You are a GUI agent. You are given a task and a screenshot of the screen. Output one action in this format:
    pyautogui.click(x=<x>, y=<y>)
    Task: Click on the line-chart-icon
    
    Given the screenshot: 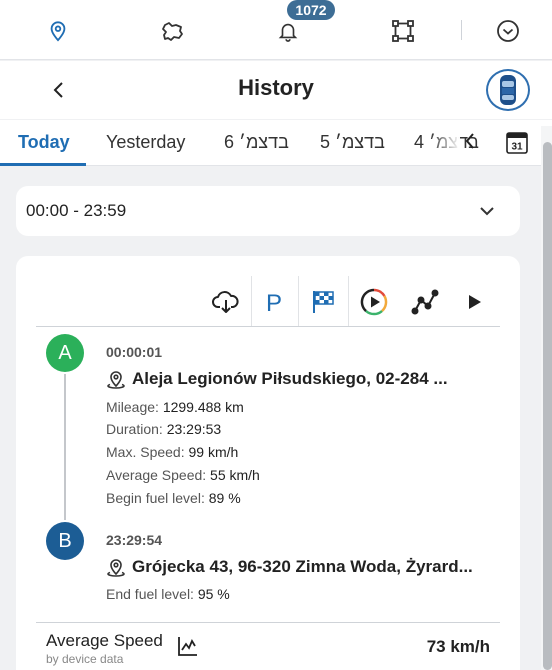 What is the action you would take?
    pyautogui.click(x=188, y=646)
    